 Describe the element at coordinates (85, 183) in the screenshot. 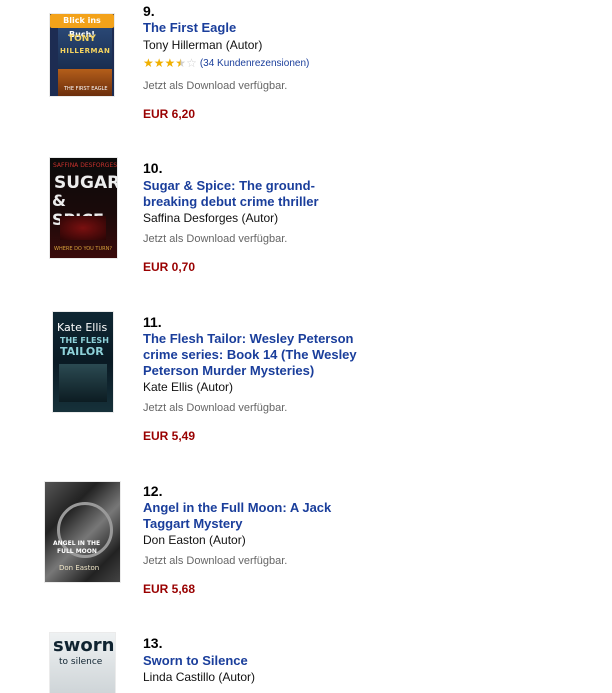

I see `cover-line2: SUGAR` at that location.